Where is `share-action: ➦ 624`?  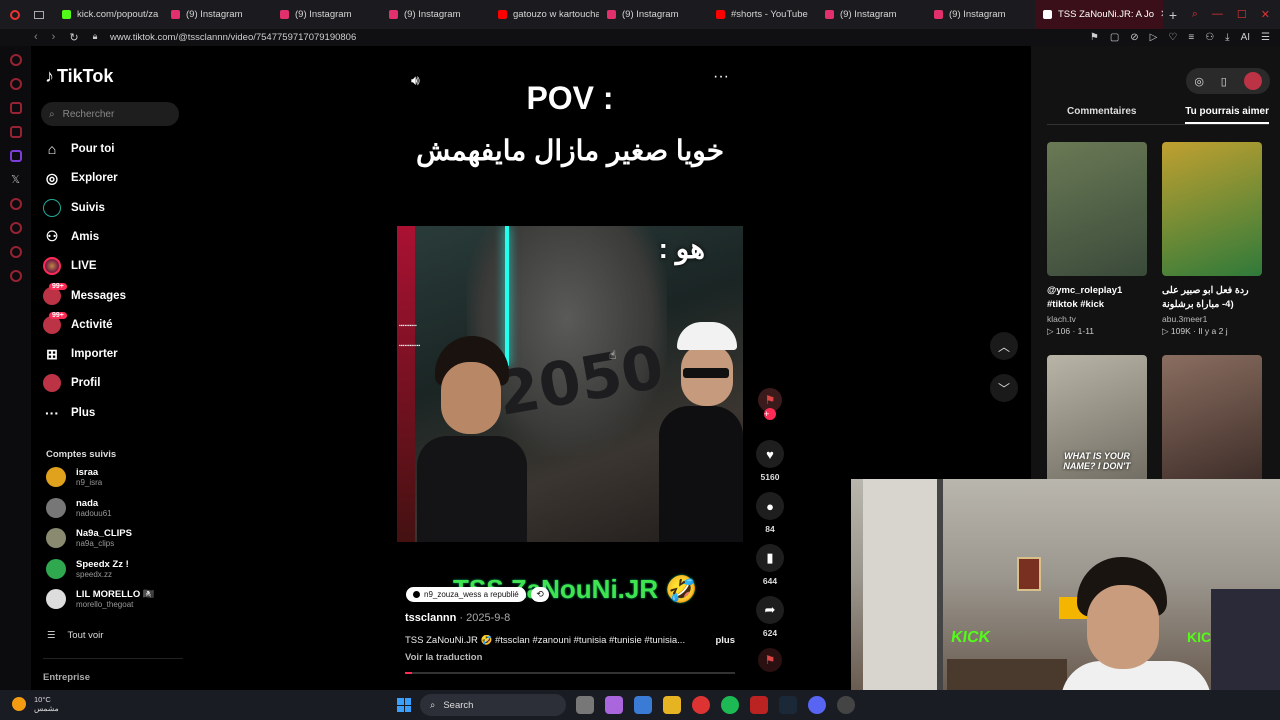
share-action: ➦ 624 is located at coordinates (770, 617).